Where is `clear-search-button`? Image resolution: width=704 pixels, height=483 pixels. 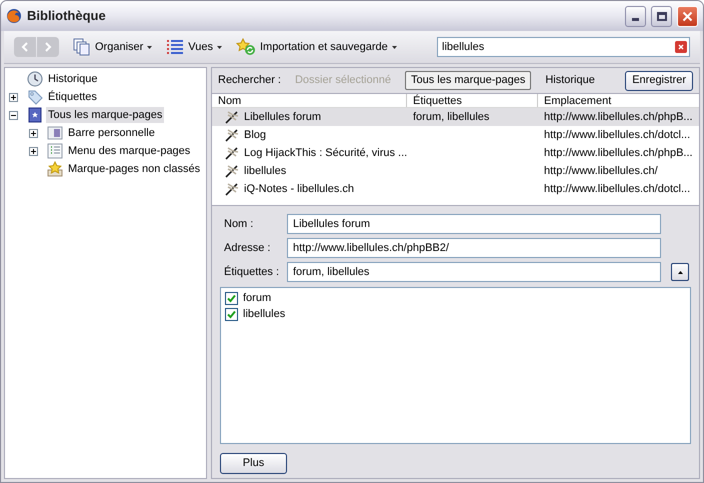 clear-search-button is located at coordinates (681, 47).